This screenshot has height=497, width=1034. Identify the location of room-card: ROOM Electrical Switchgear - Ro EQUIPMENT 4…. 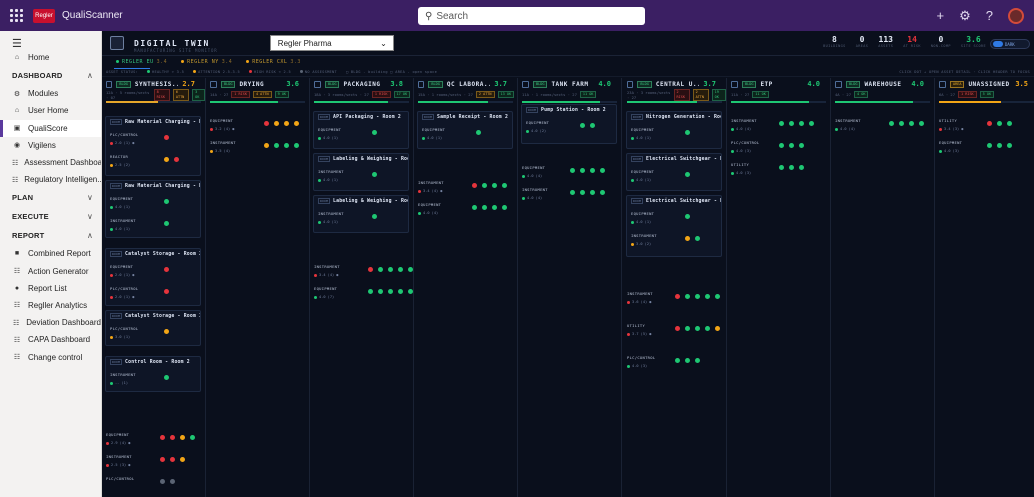
(674, 226).